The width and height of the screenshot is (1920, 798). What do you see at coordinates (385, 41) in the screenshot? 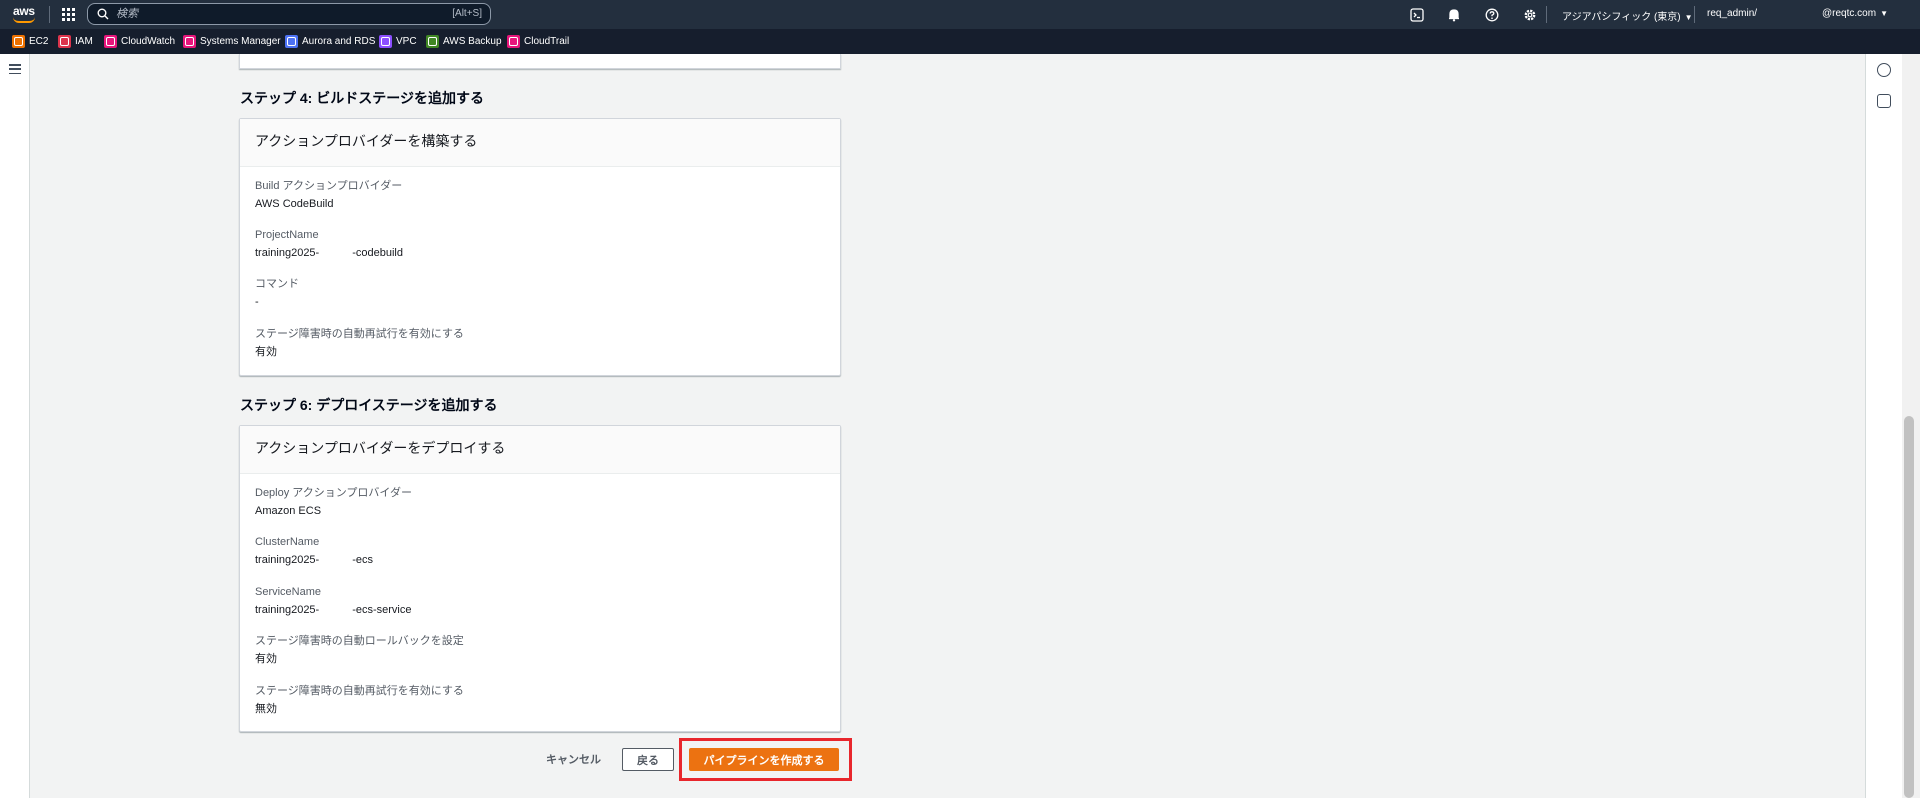
I see `vpc-icon` at bounding box center [385, 41].